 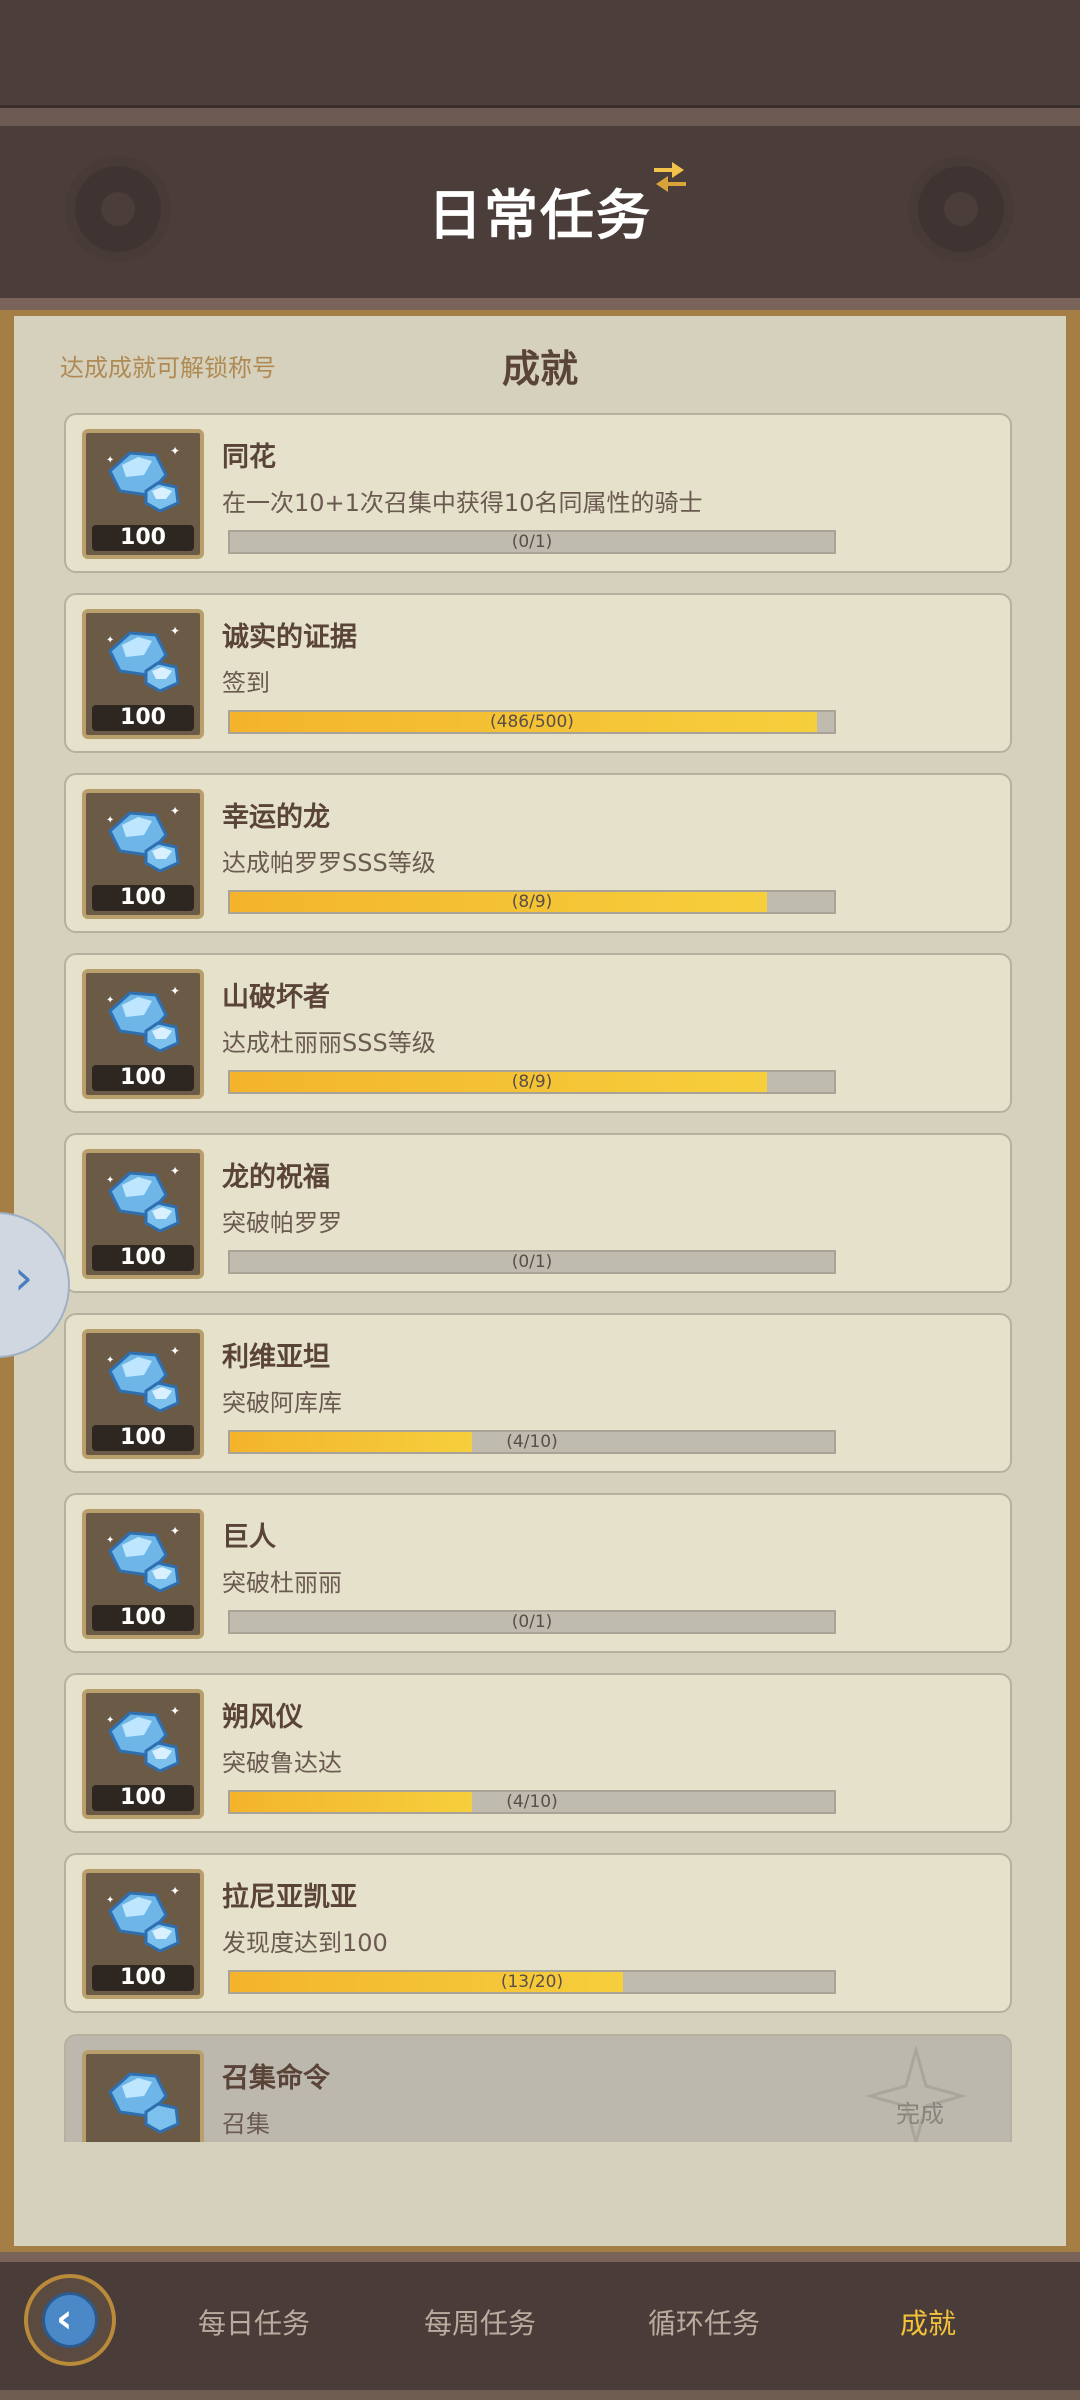 I want to click on task-card: ✦ ✦ 100 拉尼亚凯亚 发现度达到100 (13/20), so click(x=538, y=1933).